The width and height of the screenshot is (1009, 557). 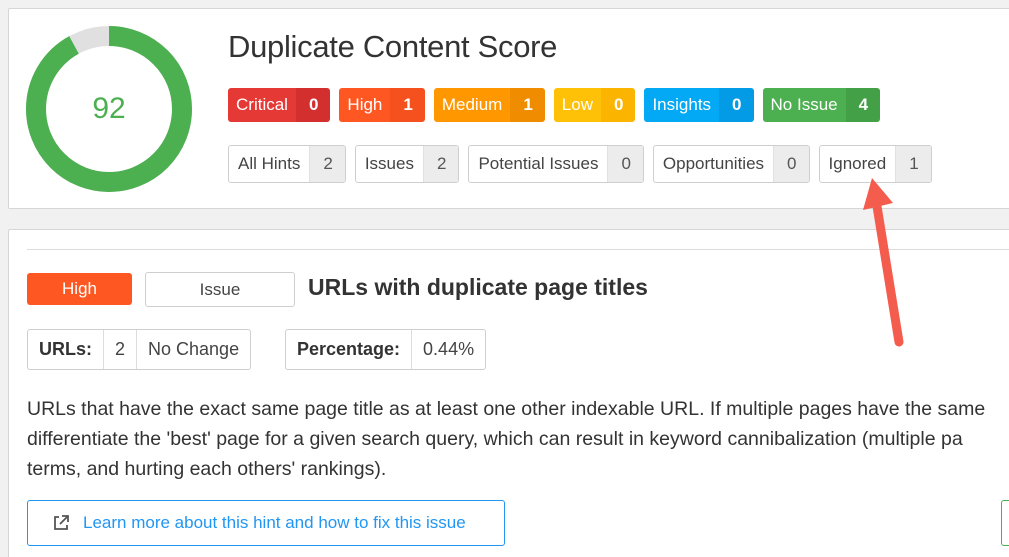 I want to click on severity-label: No Issue, so click(x=804, y=105).